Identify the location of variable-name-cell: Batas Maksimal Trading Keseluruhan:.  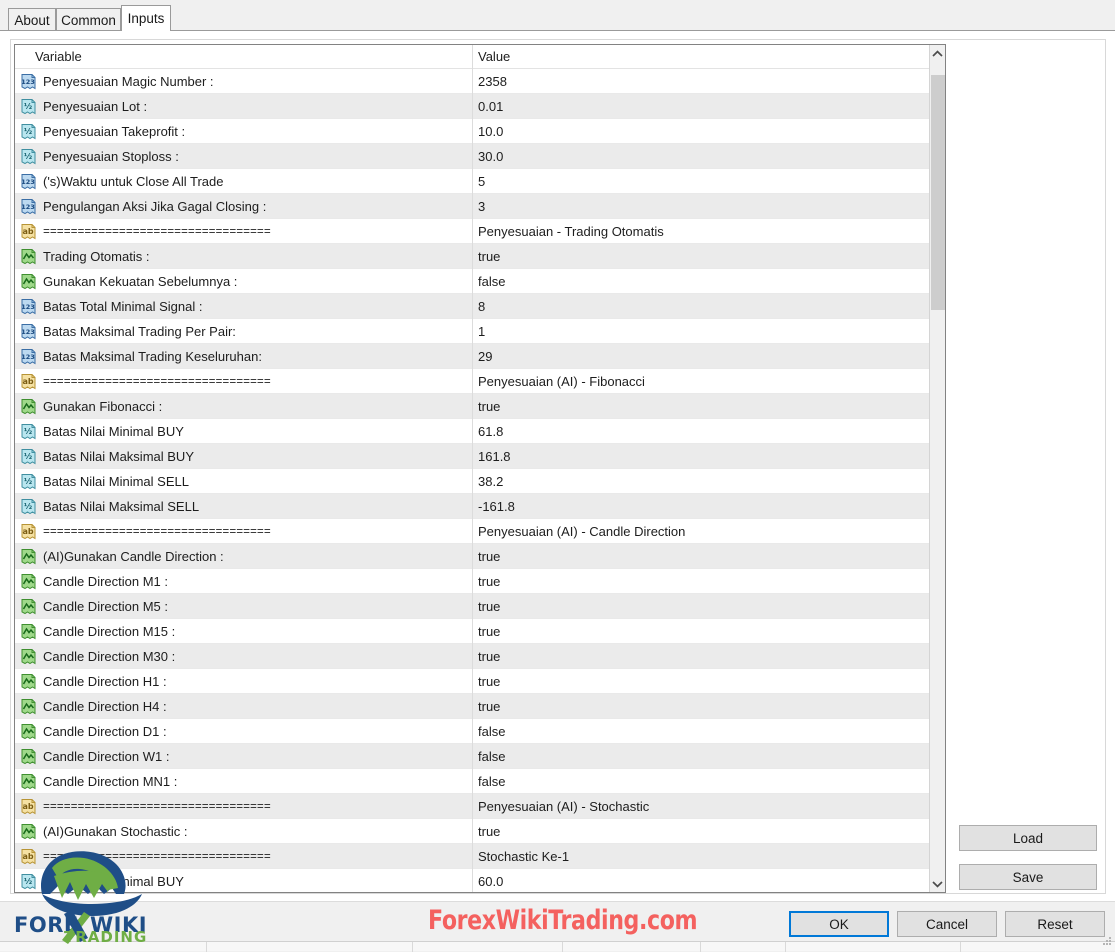
(152, 356).